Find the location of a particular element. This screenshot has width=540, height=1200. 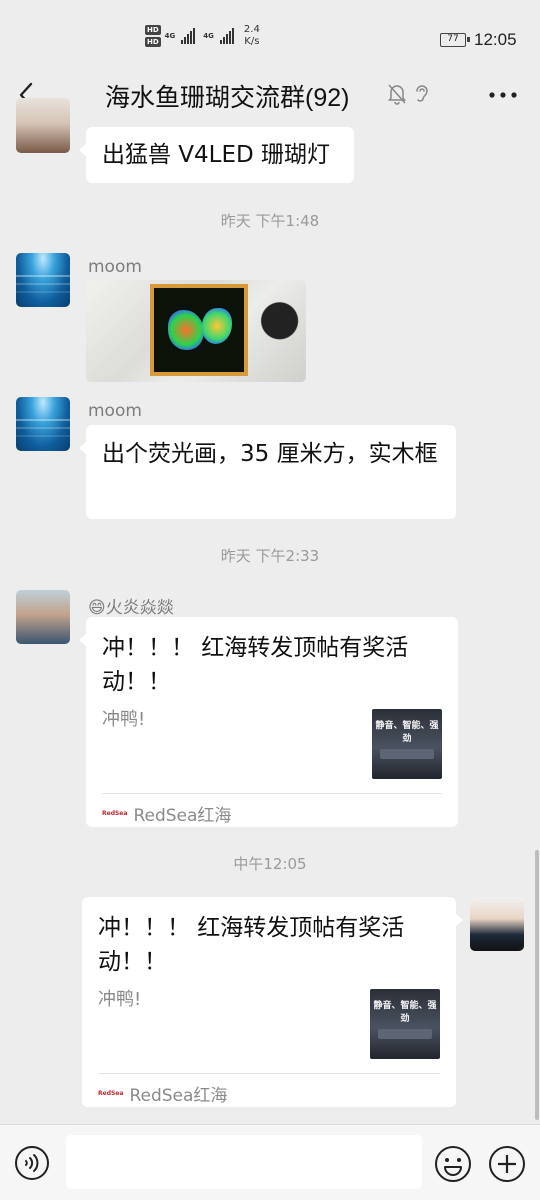

network-speed: 2.4 K/s is located at coordinates (252, 36).